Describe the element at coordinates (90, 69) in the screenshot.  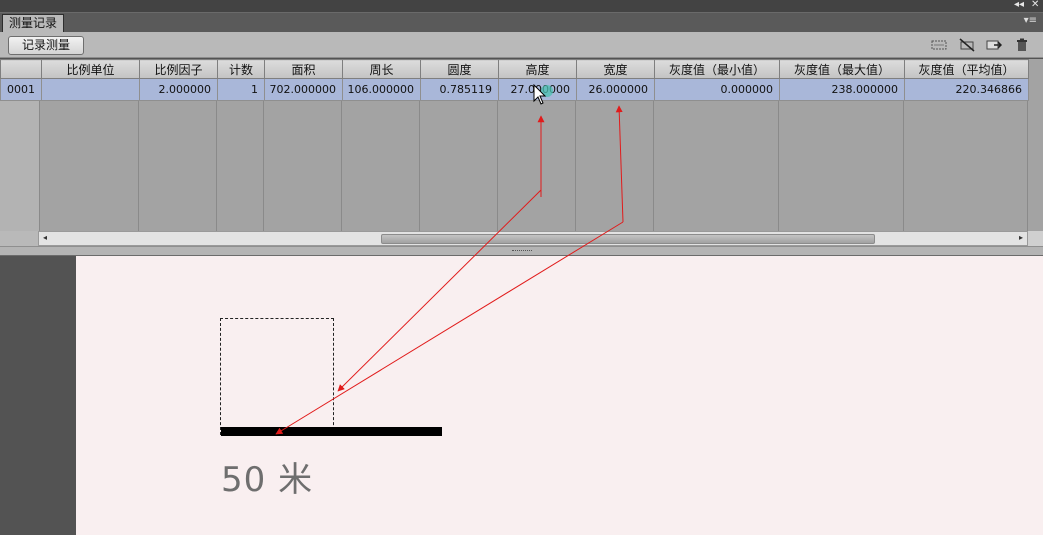
I see `column-header-scale-unit: 比例单位` at that location.